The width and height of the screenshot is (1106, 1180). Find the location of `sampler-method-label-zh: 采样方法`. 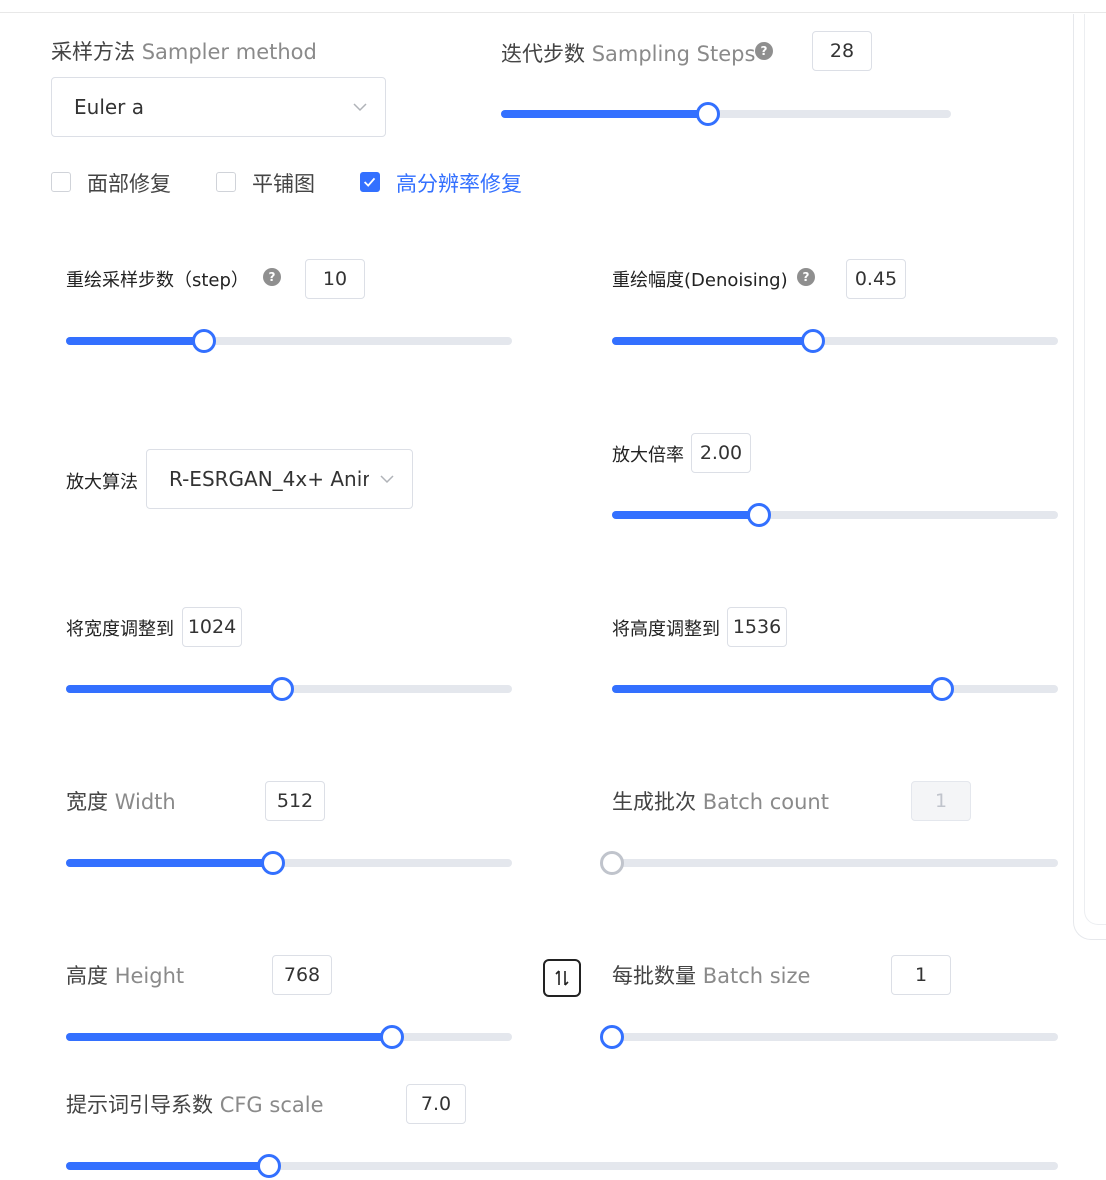

sampler-method-label-zh: 采样方法 is located at coordinates (93, 52).